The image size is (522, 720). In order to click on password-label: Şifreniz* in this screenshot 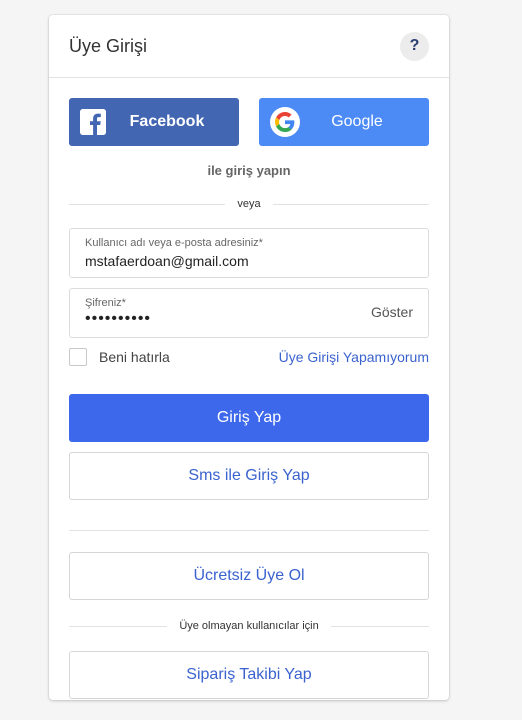, I will do `click(105, 303)`.